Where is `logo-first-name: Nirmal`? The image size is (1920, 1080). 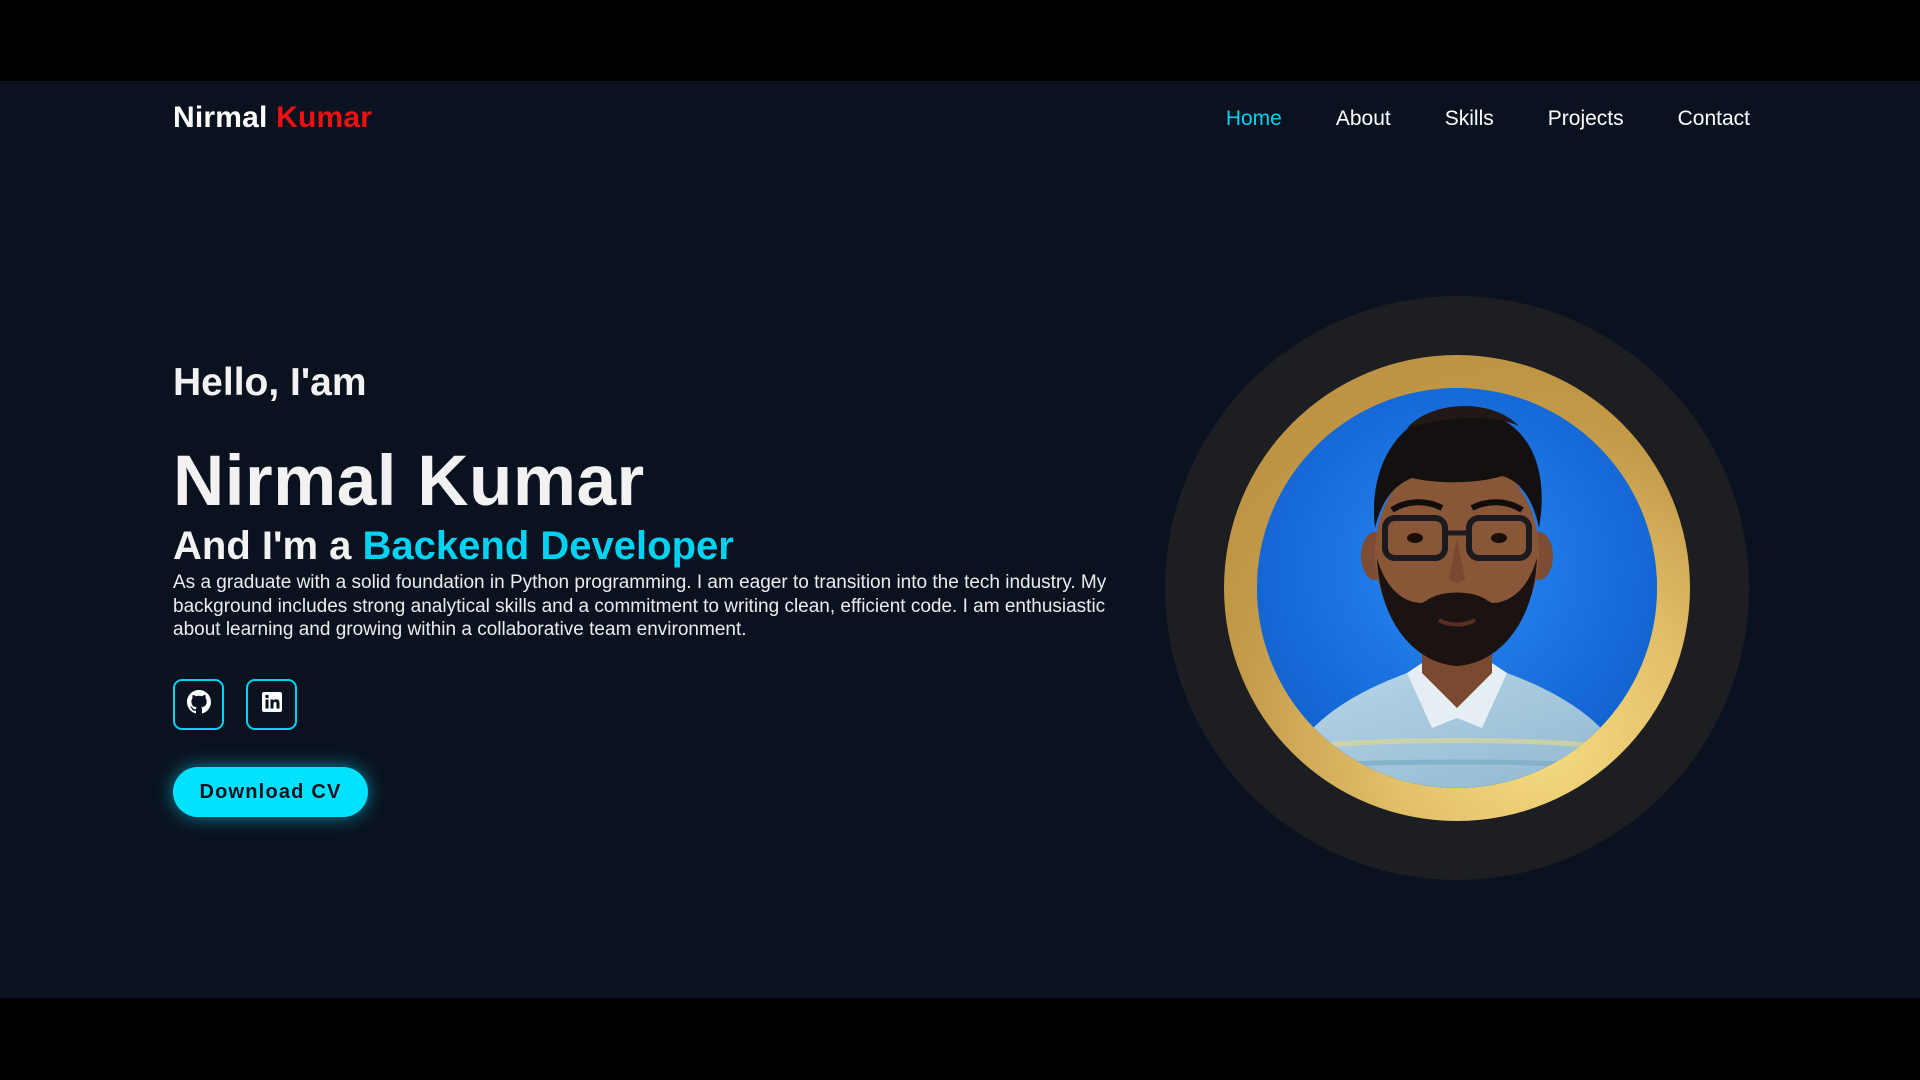
logo-first-name: Nirmal is located at coordinates (220, 117).